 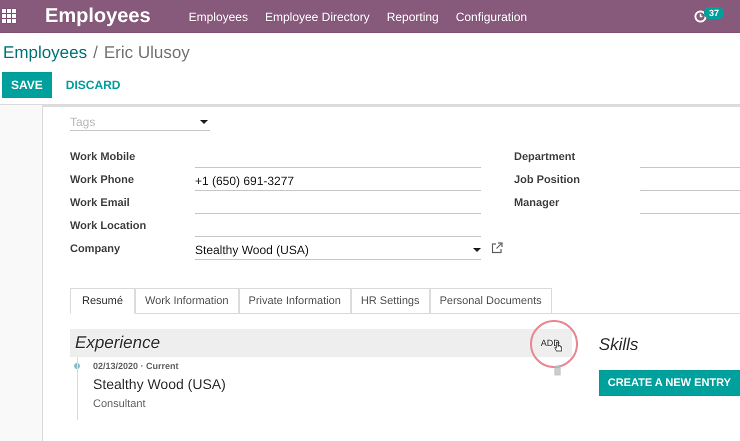 I want to click on breadcrumb-link: Employees, so click(x=45, y=53).